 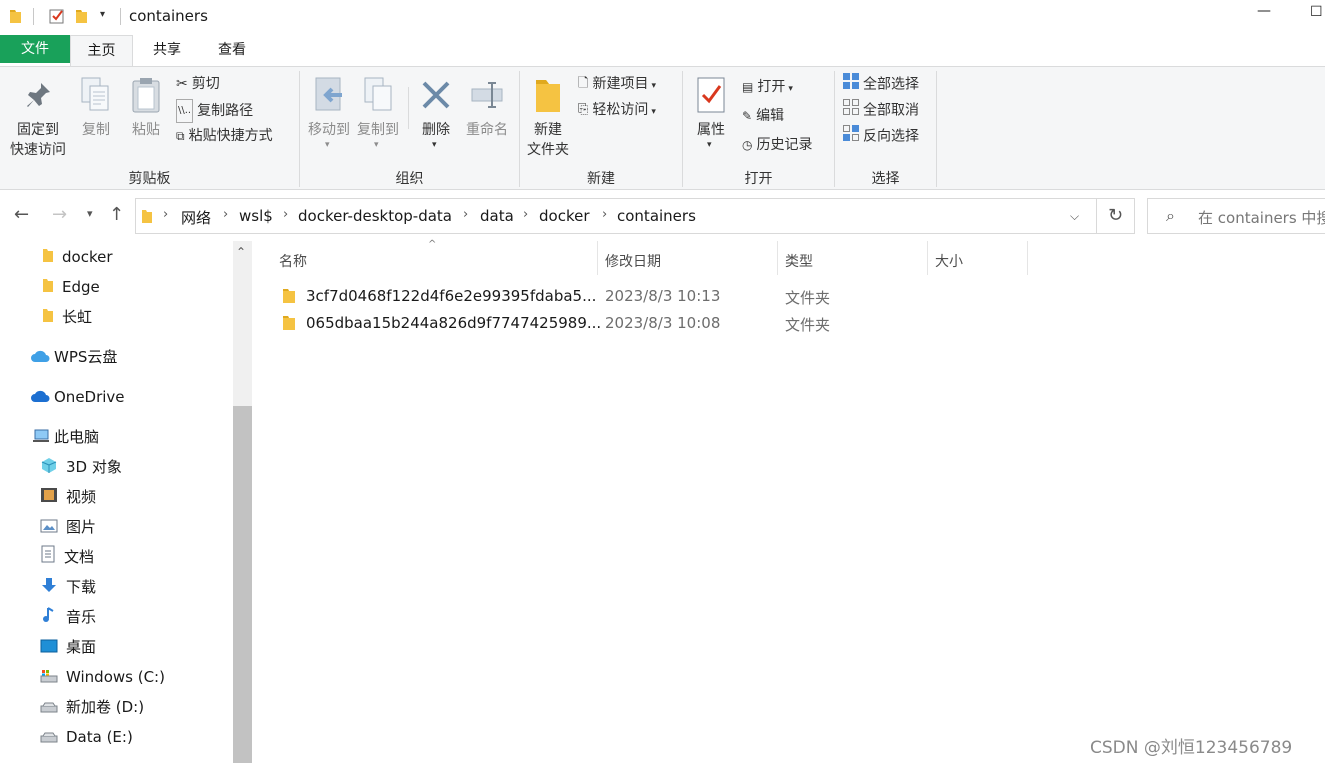 I want to click on new-folder-icon, so click(x=81, y=16).